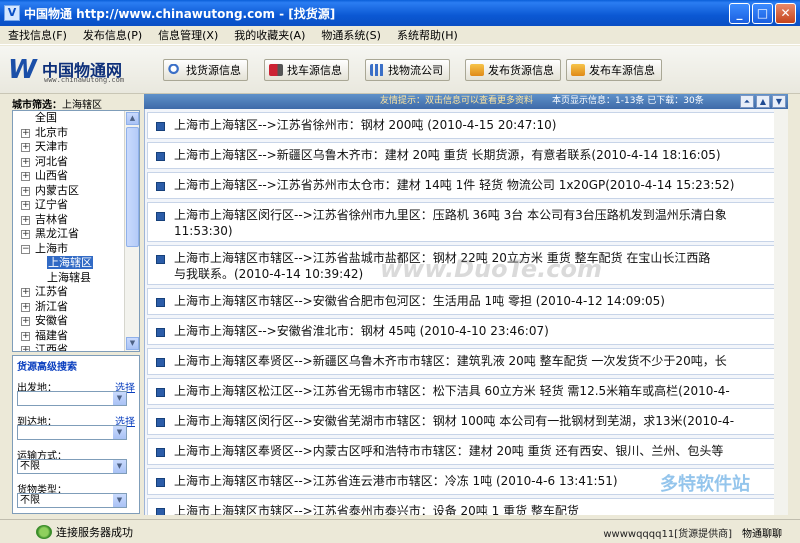 The width and height of the screenshot is (800, 543). Describe the element at coordinates (69, 133) in the screenshot. I see `tree-item: + 北京市` at that location.